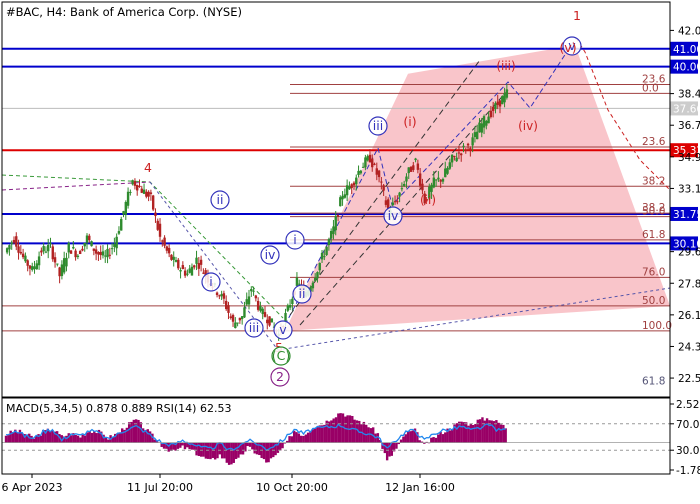 Image resolution: width=700 pixels, height=504 pixels. Describe the element at coordinates (650, 88) in the screenshot. I see `fib-label: 0.0` at that location.